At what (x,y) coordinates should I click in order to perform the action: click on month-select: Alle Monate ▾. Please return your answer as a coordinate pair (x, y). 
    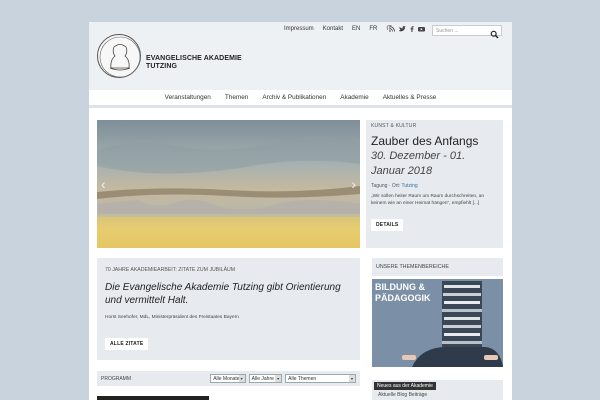
    Looking at the image, I should click on (228, 378).